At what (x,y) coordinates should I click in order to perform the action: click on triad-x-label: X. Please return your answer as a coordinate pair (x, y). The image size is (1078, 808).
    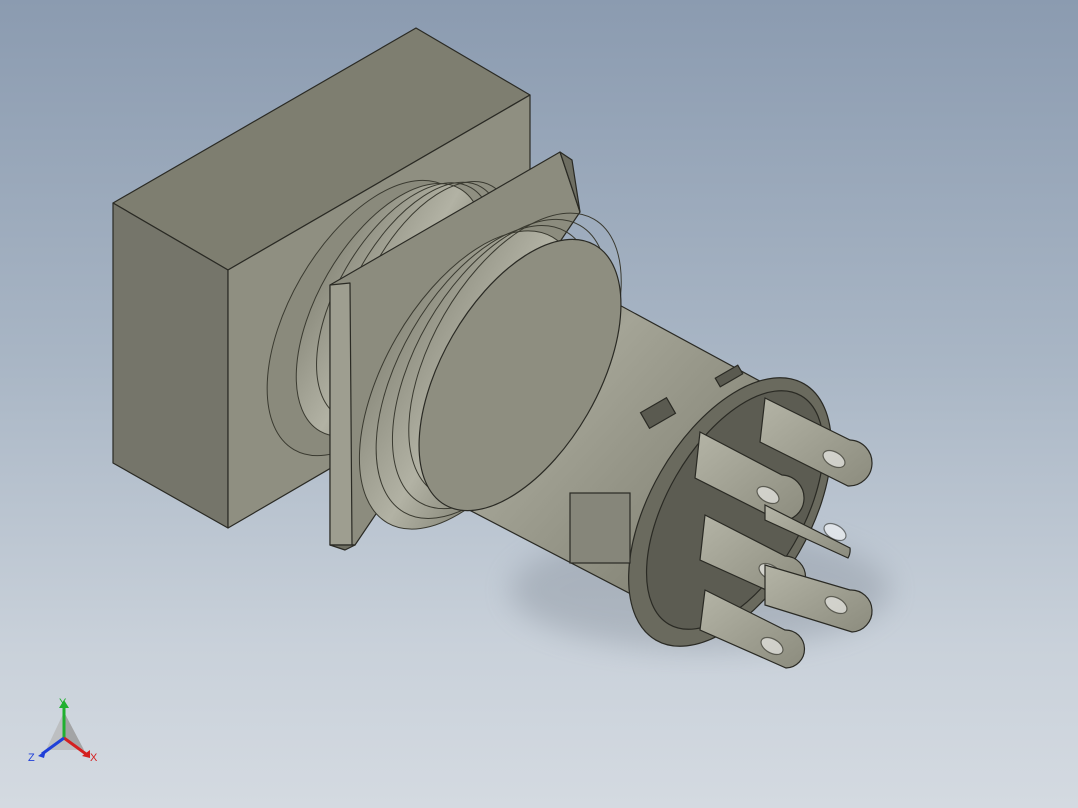
    Looking at the image, I should click on (94, 758).